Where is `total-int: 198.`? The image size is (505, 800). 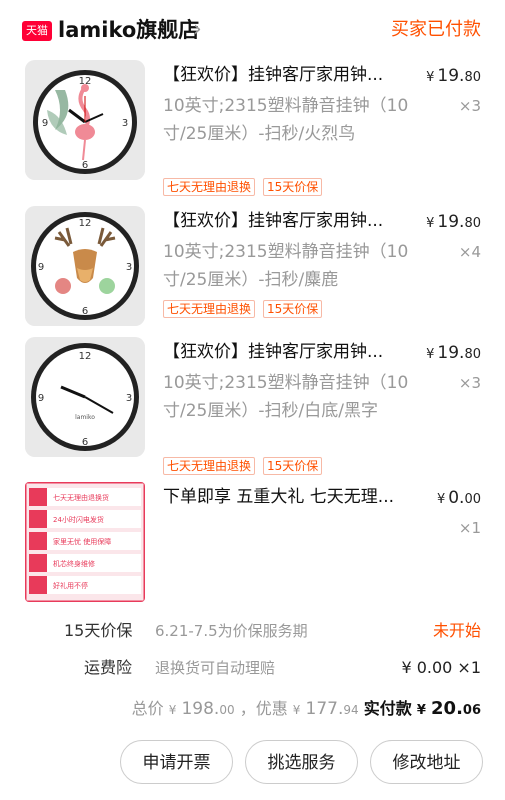
total-int: 198. is located at coordinates (200, 709).